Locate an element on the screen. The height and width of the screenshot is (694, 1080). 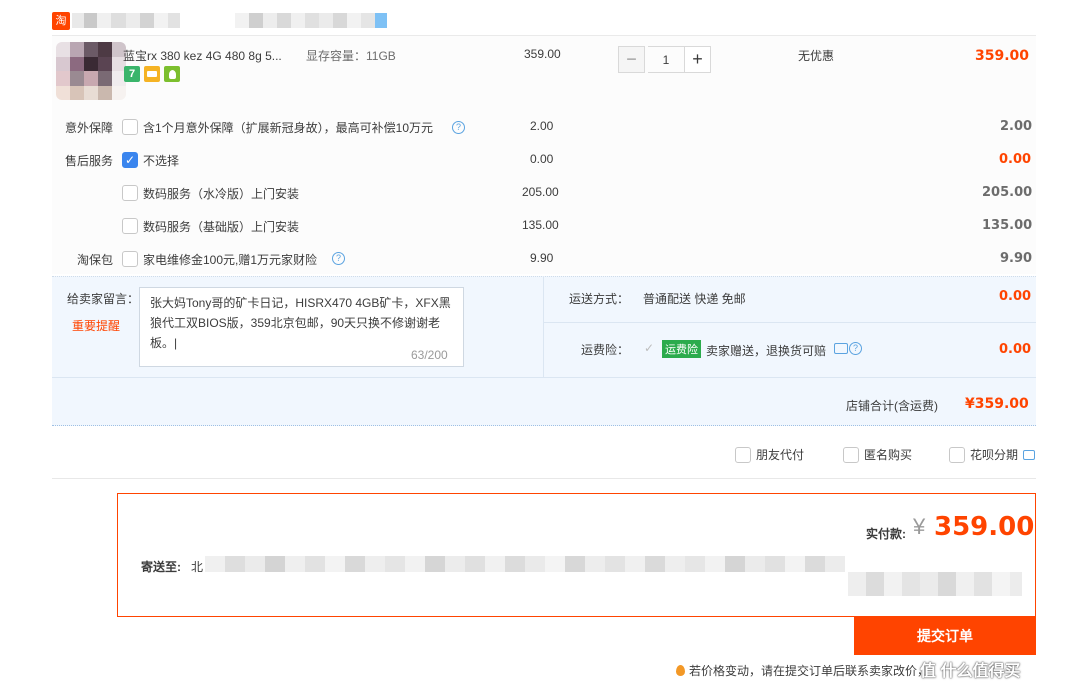
price-change-notice: 若价格变动，请在提交订单后联系卖家改价， is located at coordinates (802, 670).